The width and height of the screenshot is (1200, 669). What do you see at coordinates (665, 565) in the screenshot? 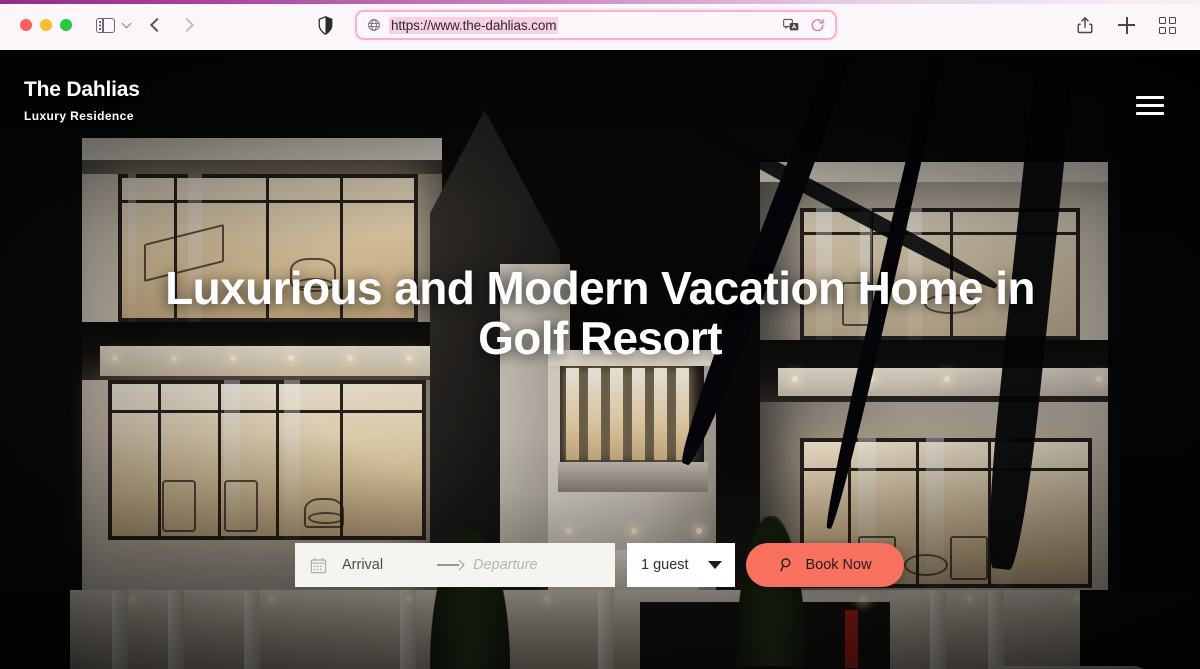
I see `guests-value: 1 guest` at bounding box center [665, 565].